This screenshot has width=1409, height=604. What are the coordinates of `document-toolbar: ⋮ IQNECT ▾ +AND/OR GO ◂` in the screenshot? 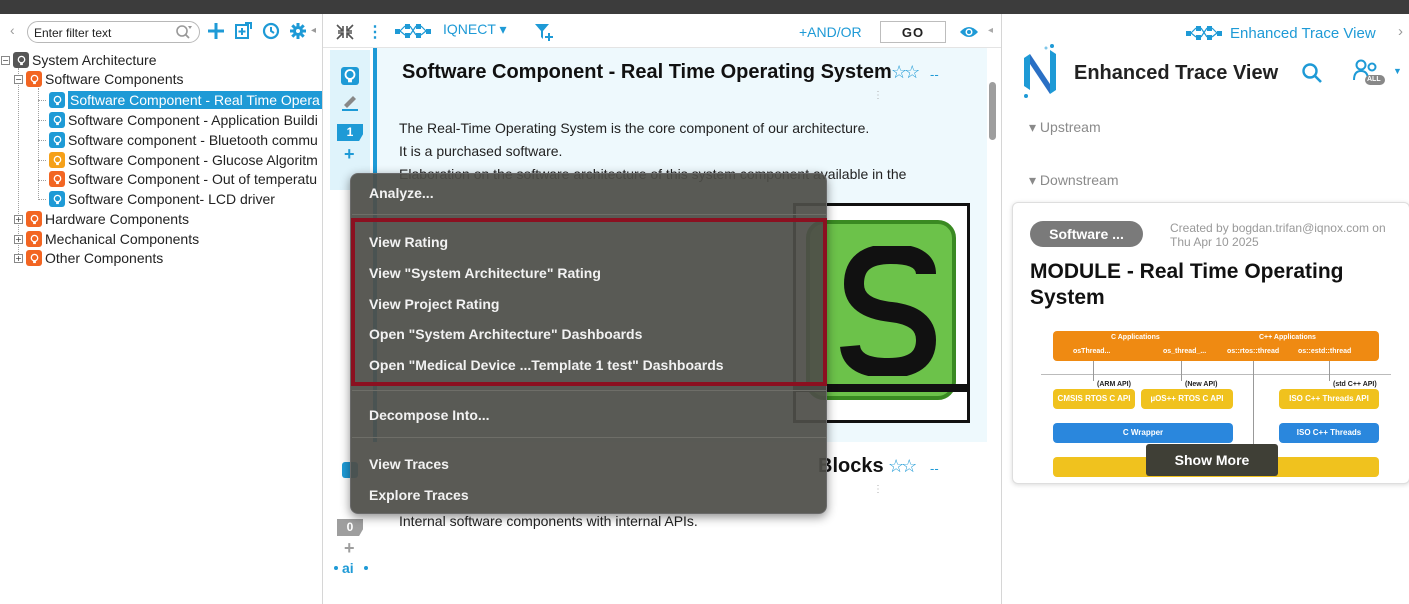 It's located at (662, 31).